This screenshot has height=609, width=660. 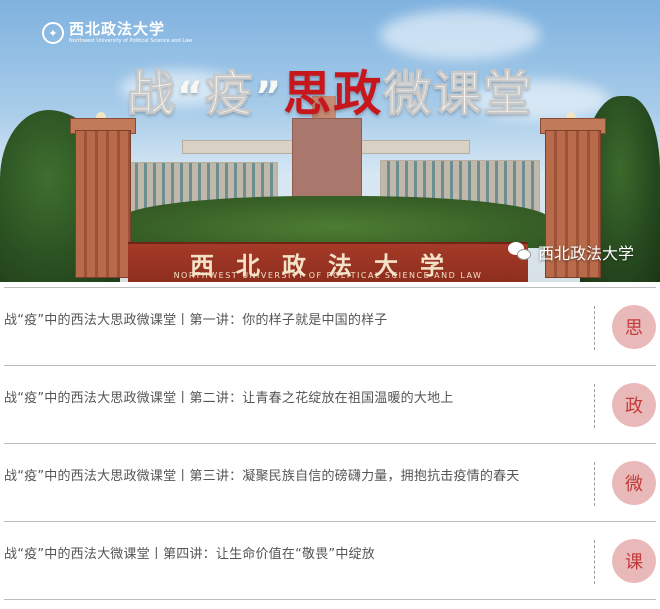 I want to click on article-badge: 微, so click(x=634, y=483).